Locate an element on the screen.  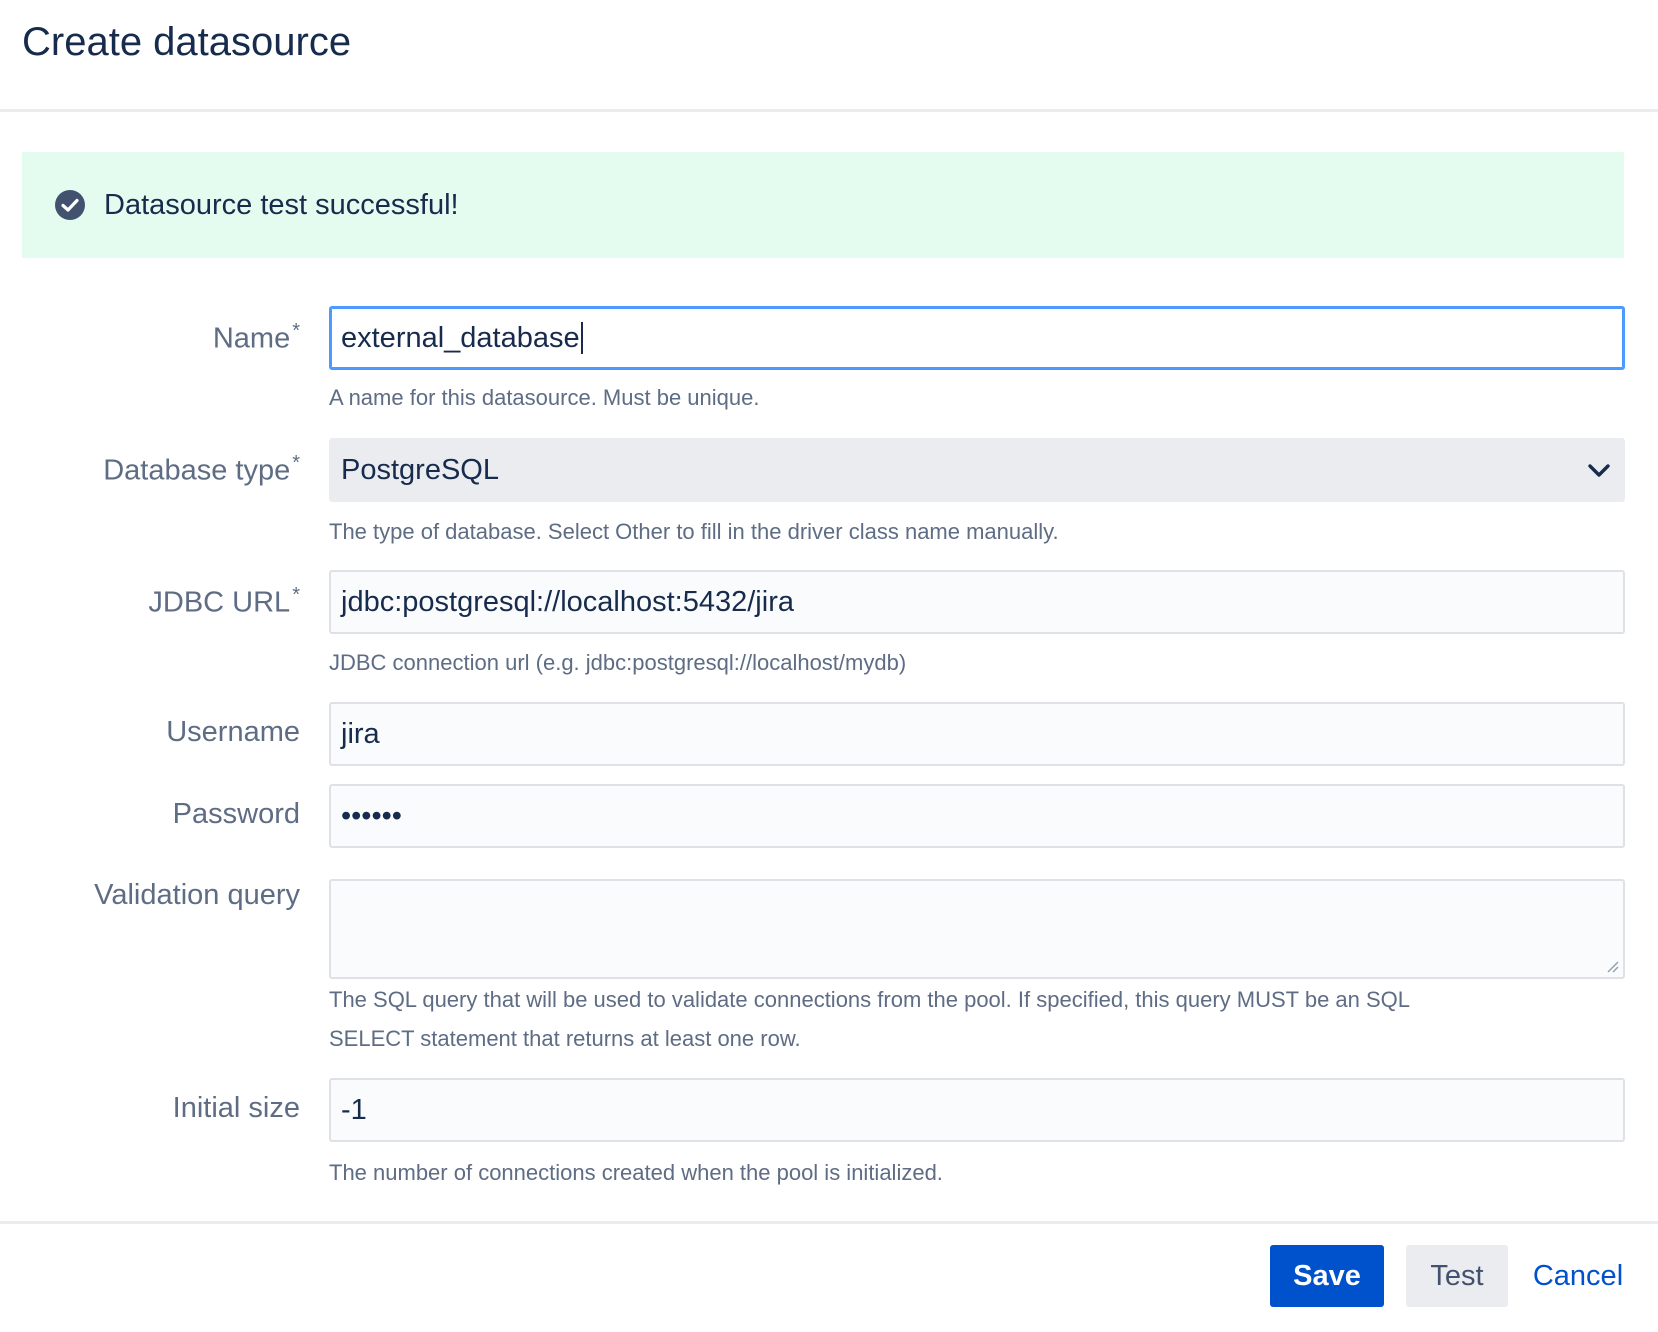
password-value: •••••• is located at coordinates (371, 815).